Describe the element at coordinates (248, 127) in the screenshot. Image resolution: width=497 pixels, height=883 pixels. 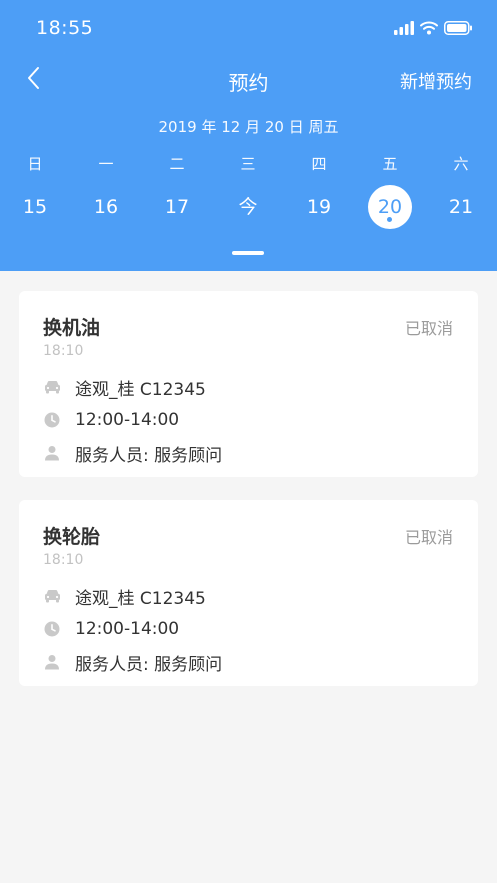
I see `selected-date: 2019 年 12 月 20 日 周五` at that location.